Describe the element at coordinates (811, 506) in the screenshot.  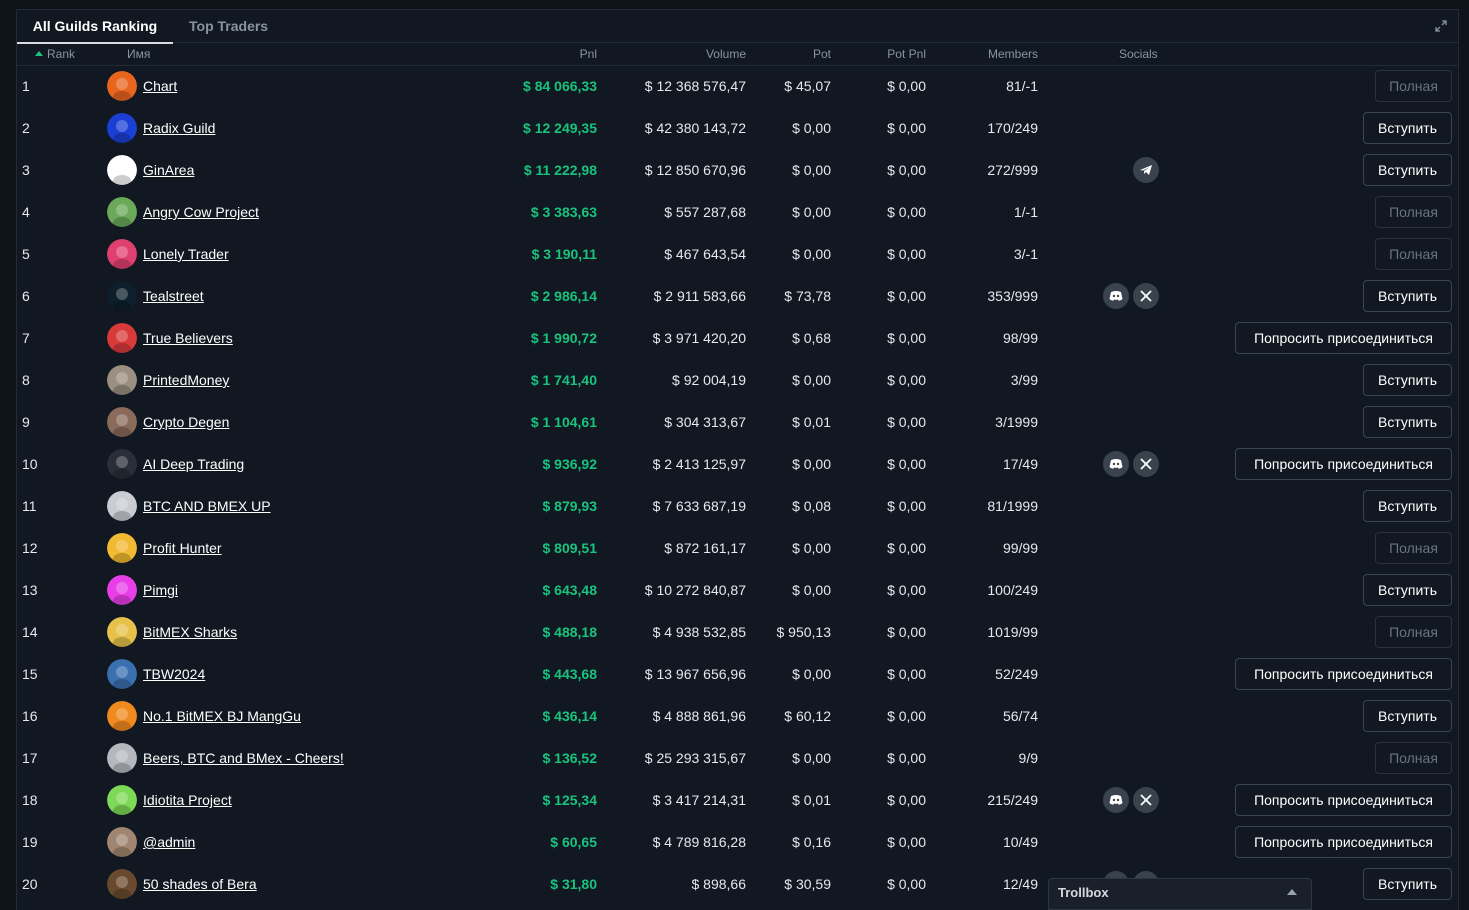
I see `pot-cell: $ 0,08` at that location.